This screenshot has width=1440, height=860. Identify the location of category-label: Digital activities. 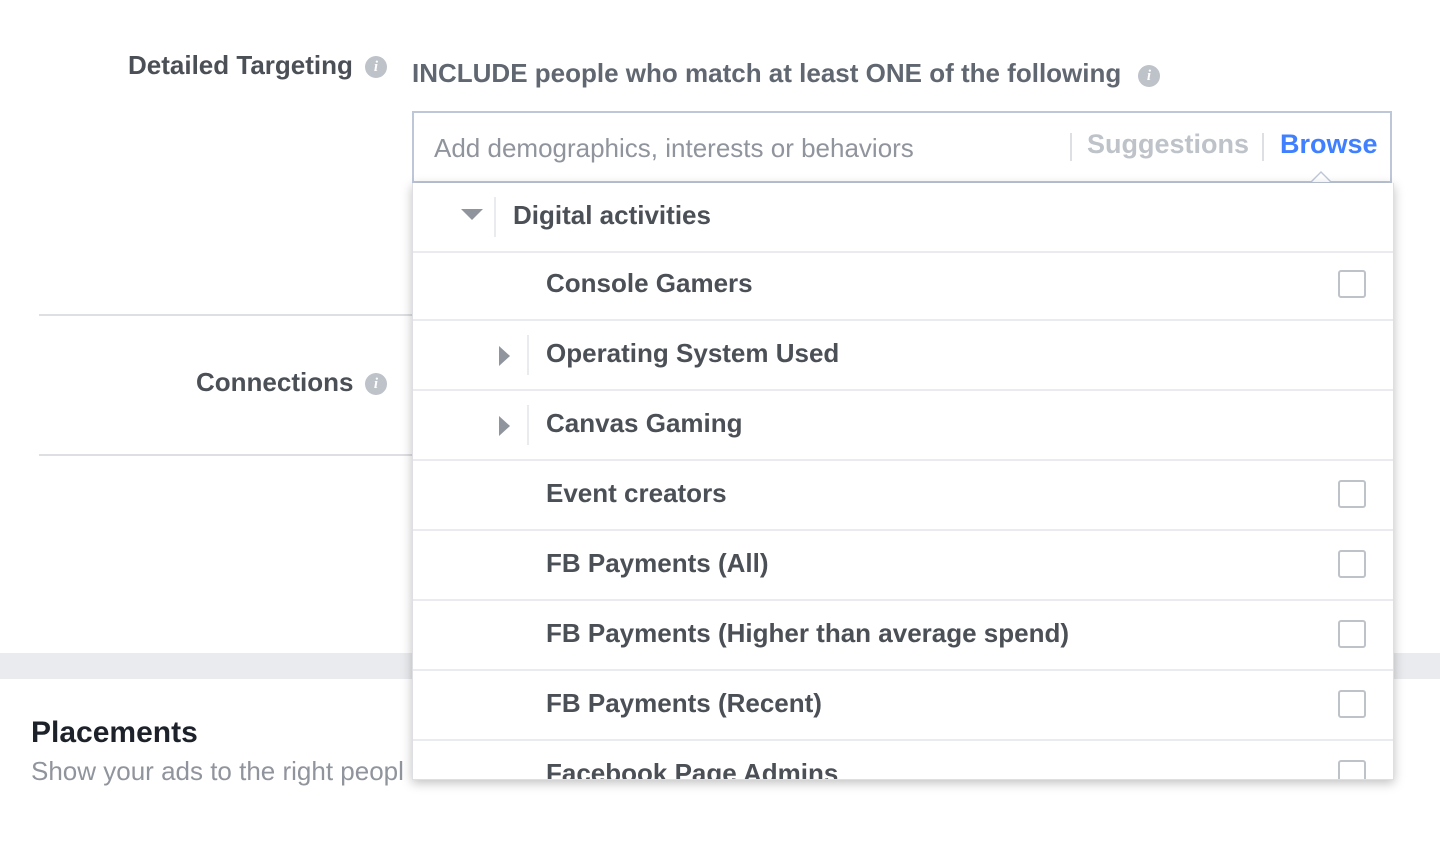
(612, 215).